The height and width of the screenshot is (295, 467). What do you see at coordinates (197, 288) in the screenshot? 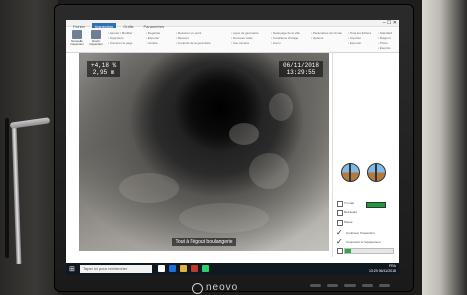
I see `neovo-logo-icon` at bounding box center [197, 288].